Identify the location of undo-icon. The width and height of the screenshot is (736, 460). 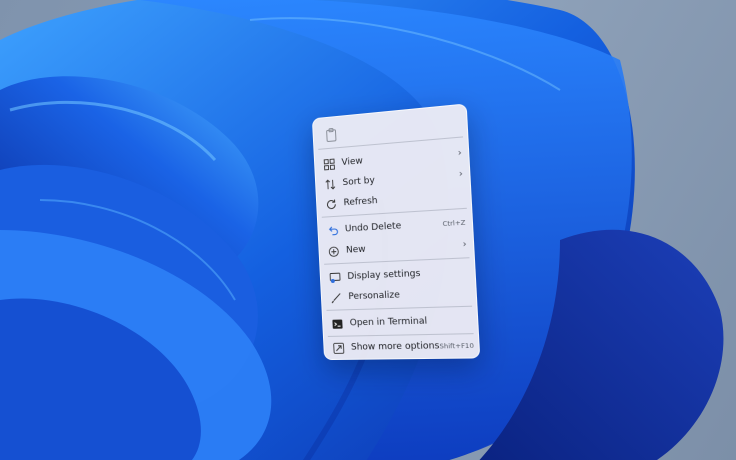
(332, 230).